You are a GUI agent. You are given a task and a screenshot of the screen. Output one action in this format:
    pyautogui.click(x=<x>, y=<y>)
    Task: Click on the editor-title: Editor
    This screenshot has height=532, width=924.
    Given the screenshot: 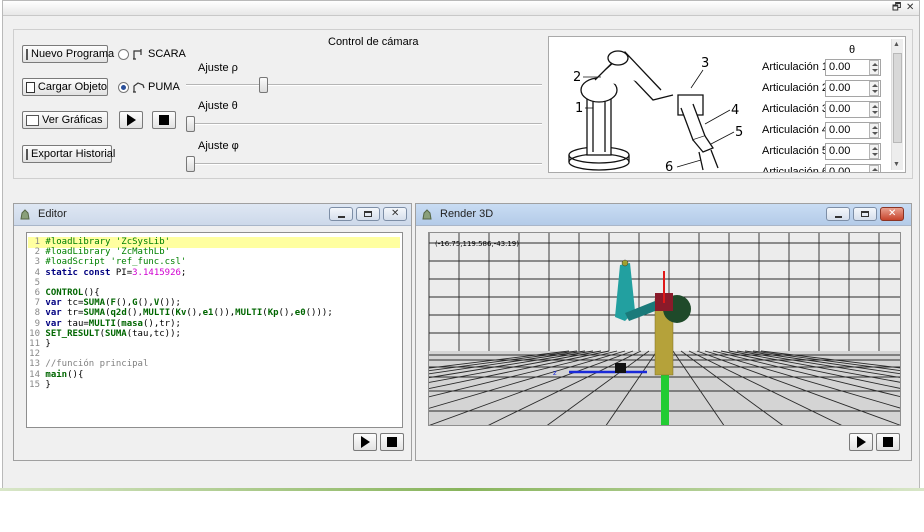 What is the action you would take?
    pyautogui.click(x=52, y=214)
    